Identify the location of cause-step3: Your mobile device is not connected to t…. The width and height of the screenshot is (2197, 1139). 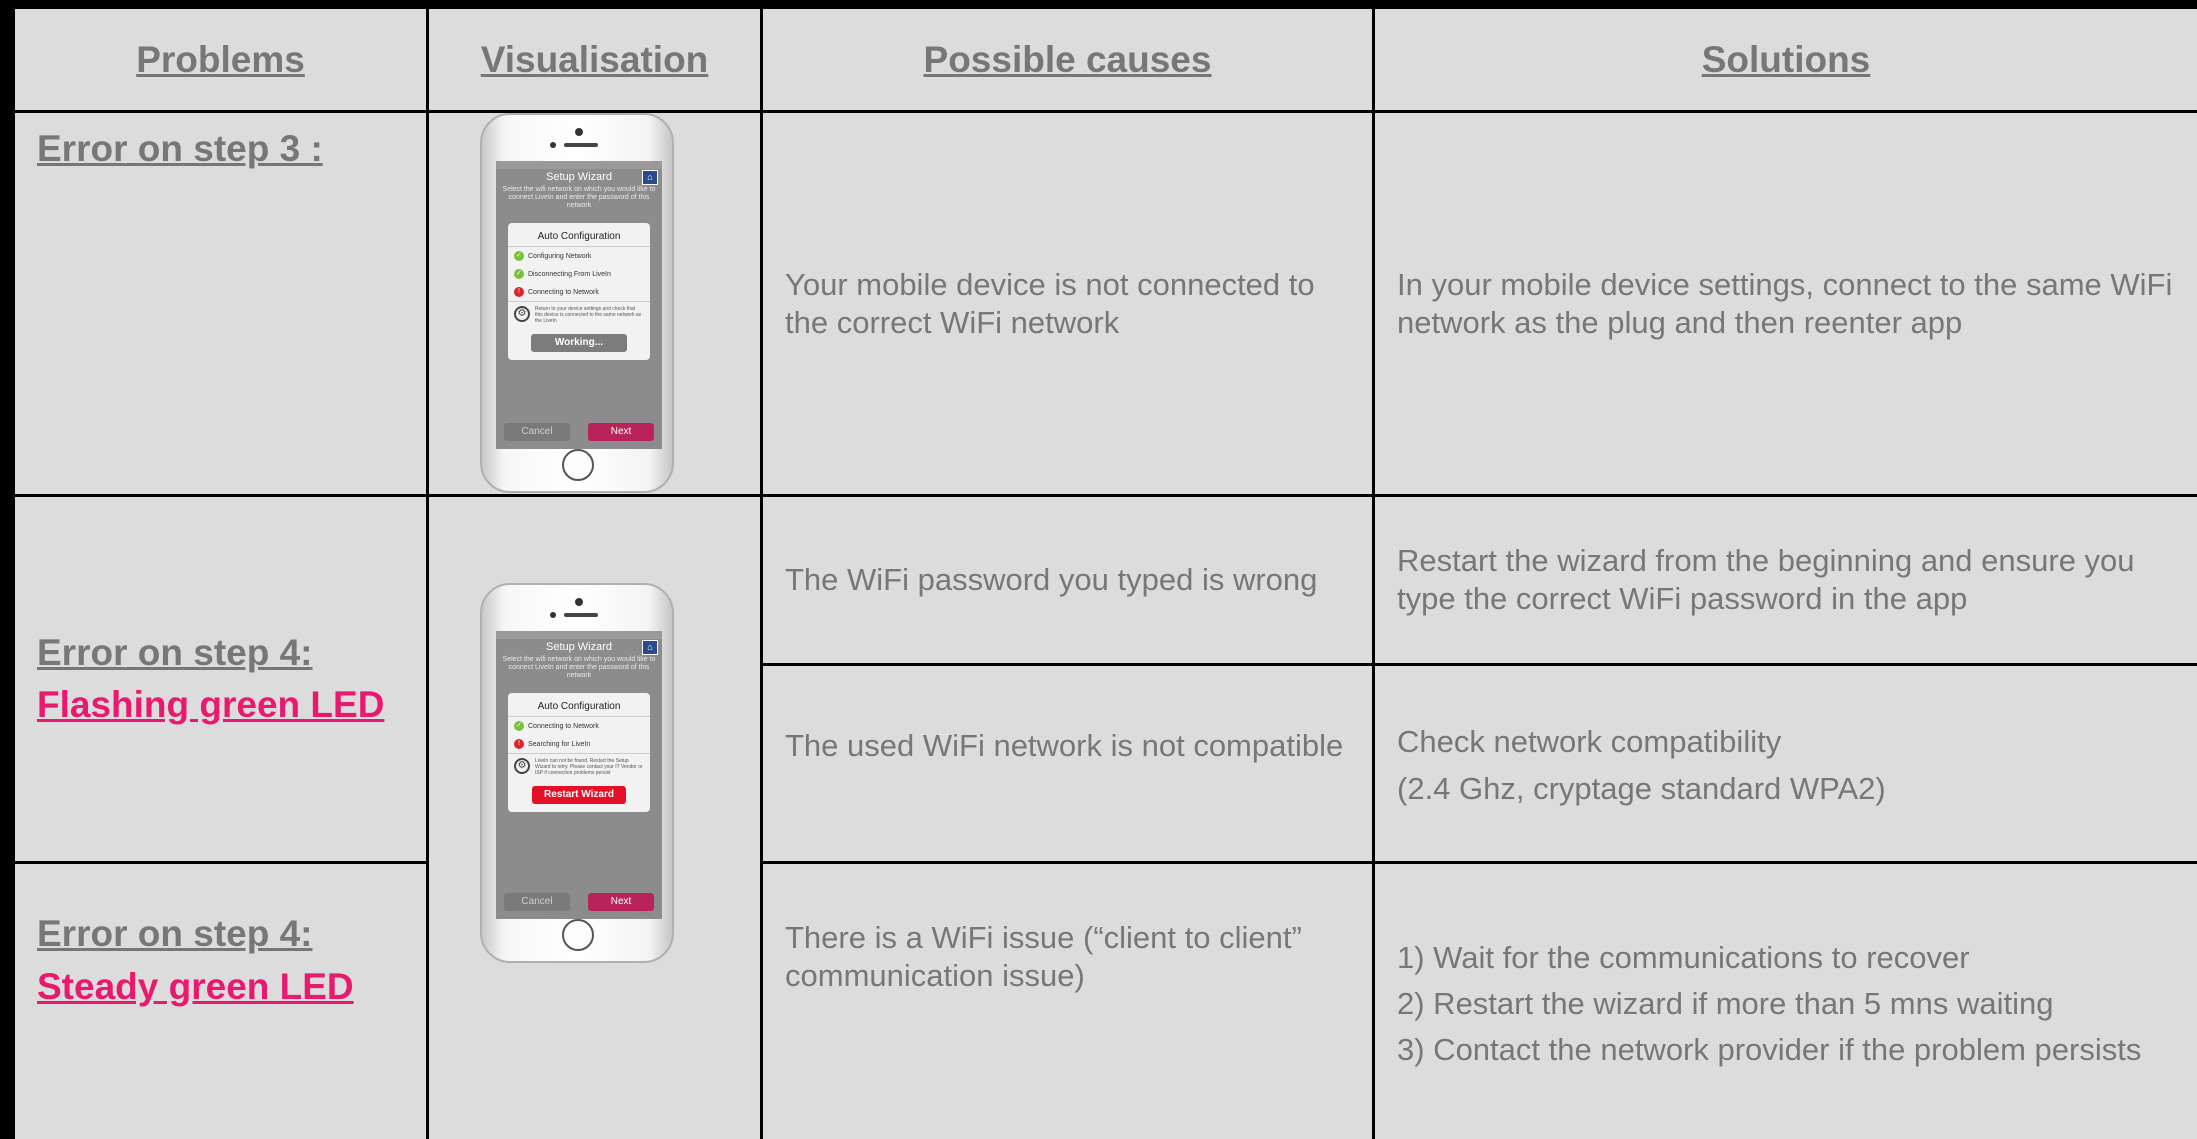
(1050, 303).